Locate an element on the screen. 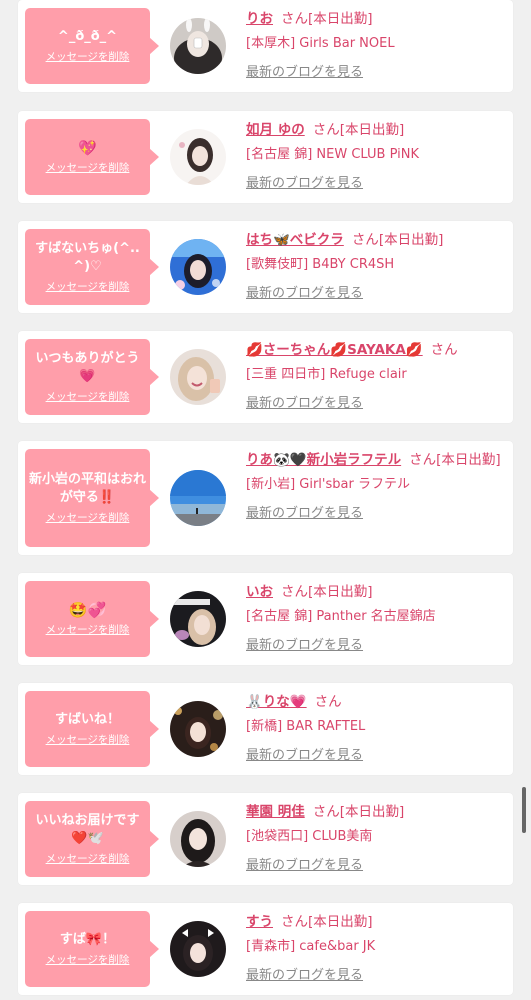  girl-selfie-avatar-icon is located at coordinates (198, 377).